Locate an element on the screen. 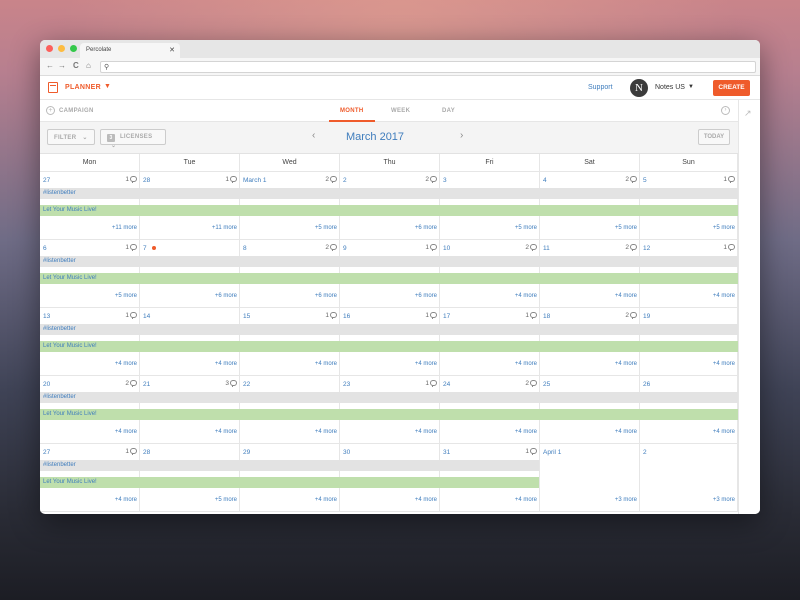 This screenshot has height=600, width=800. day-number: 11 is located at coordinates (546, 248).